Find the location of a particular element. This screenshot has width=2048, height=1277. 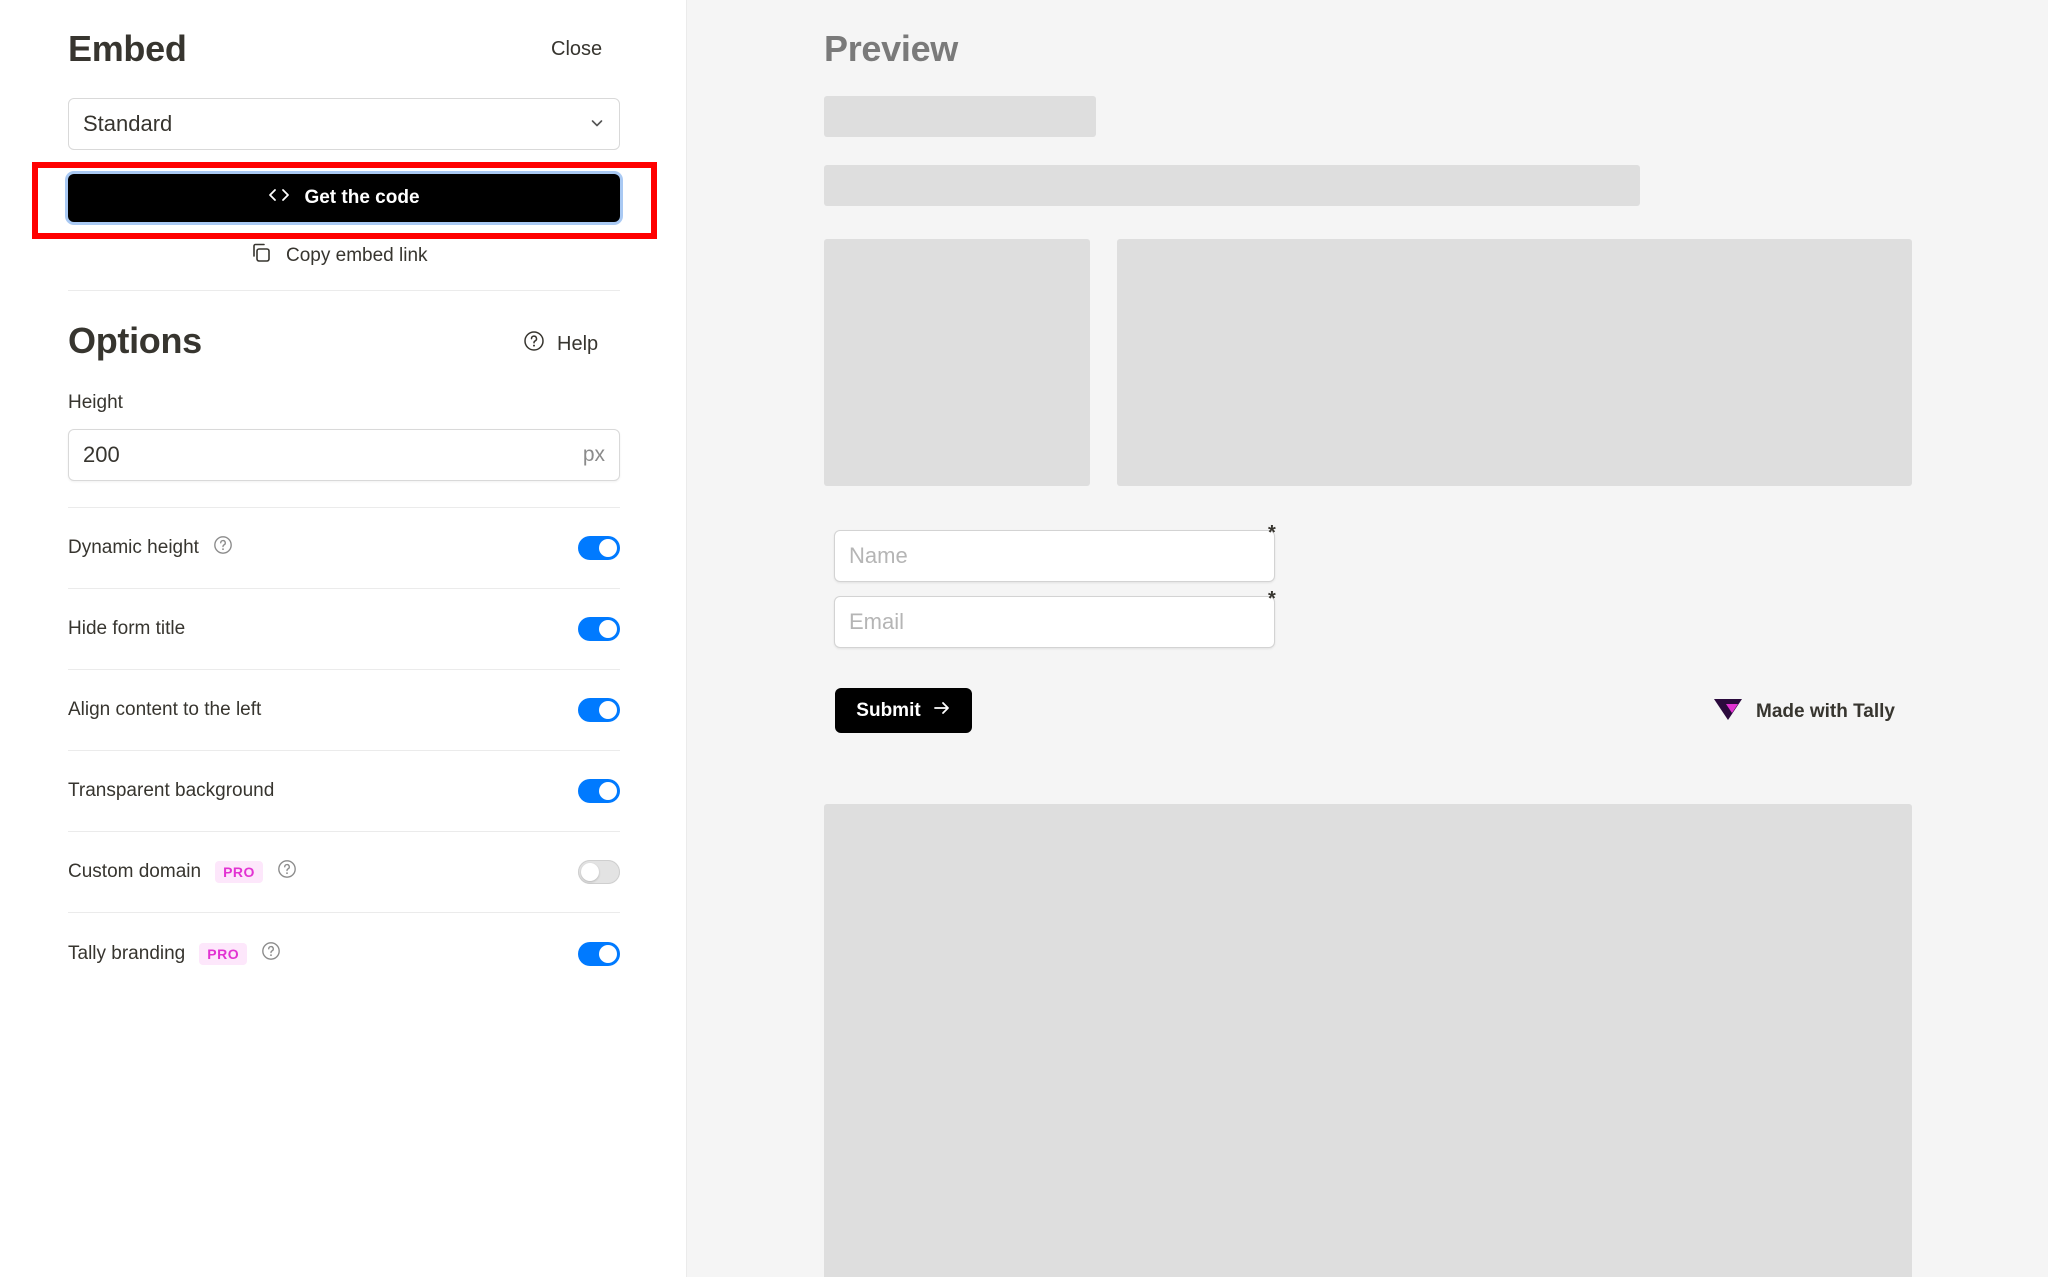

code-icon is located at coordinates (279, 198).